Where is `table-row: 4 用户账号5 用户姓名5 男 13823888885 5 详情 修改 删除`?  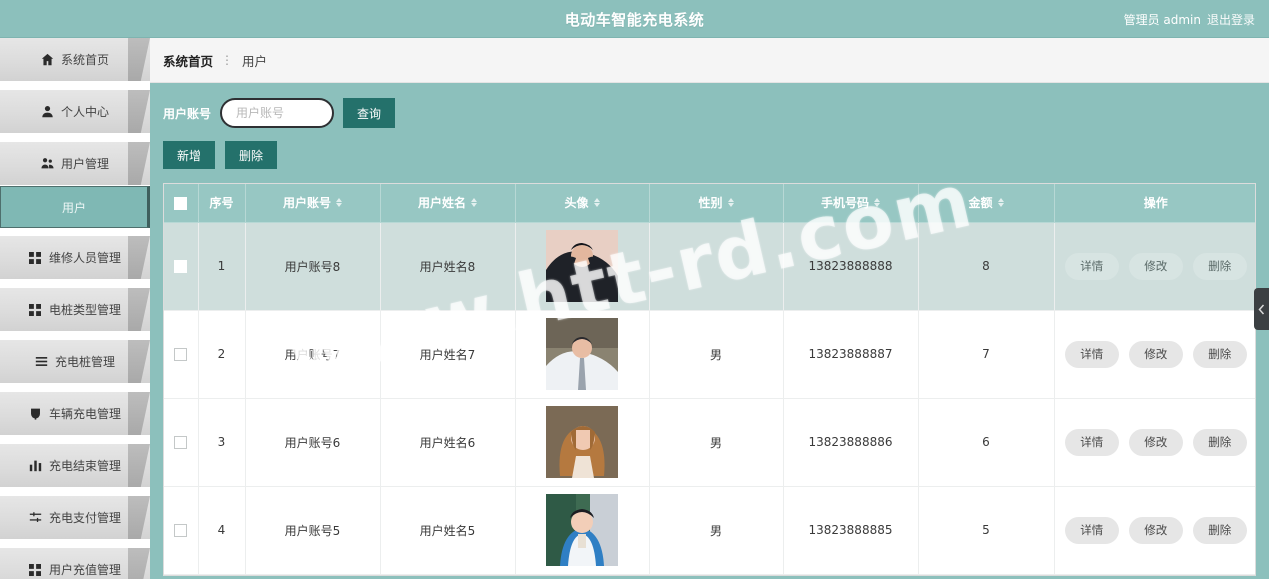 table-row: 4 用户账号5 用户姓名5 男 13823888885 5 详情 修改 删除 is located at coordinates (709, 530).